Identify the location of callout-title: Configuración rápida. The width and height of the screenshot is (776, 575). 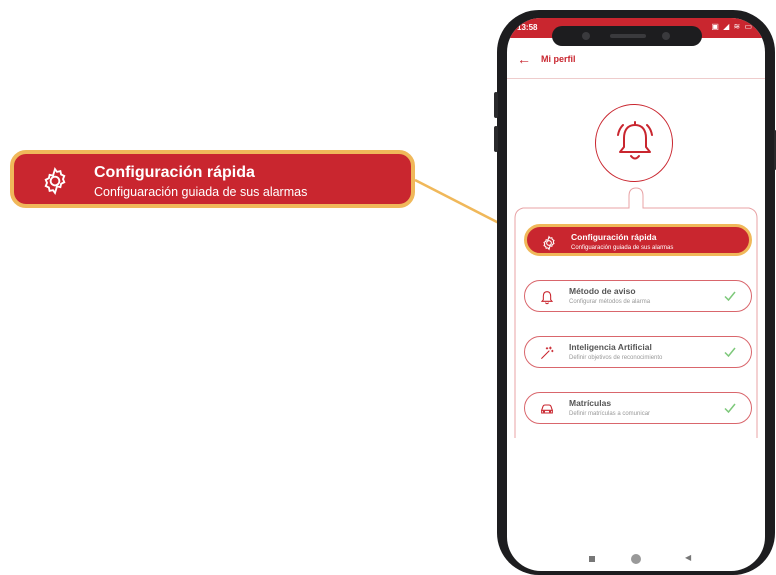
(174, 172).